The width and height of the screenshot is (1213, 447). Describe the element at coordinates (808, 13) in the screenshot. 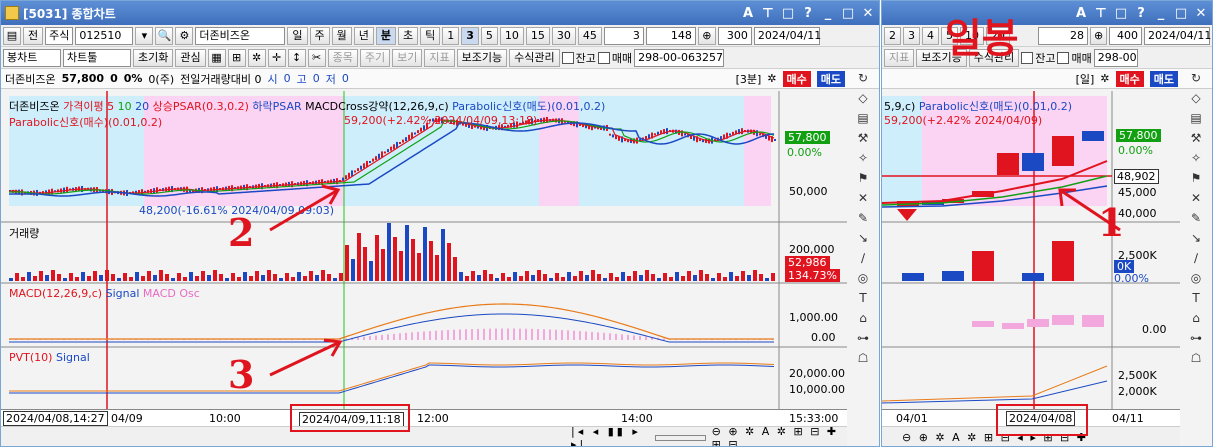

I see `help-icon: ?` at that location.